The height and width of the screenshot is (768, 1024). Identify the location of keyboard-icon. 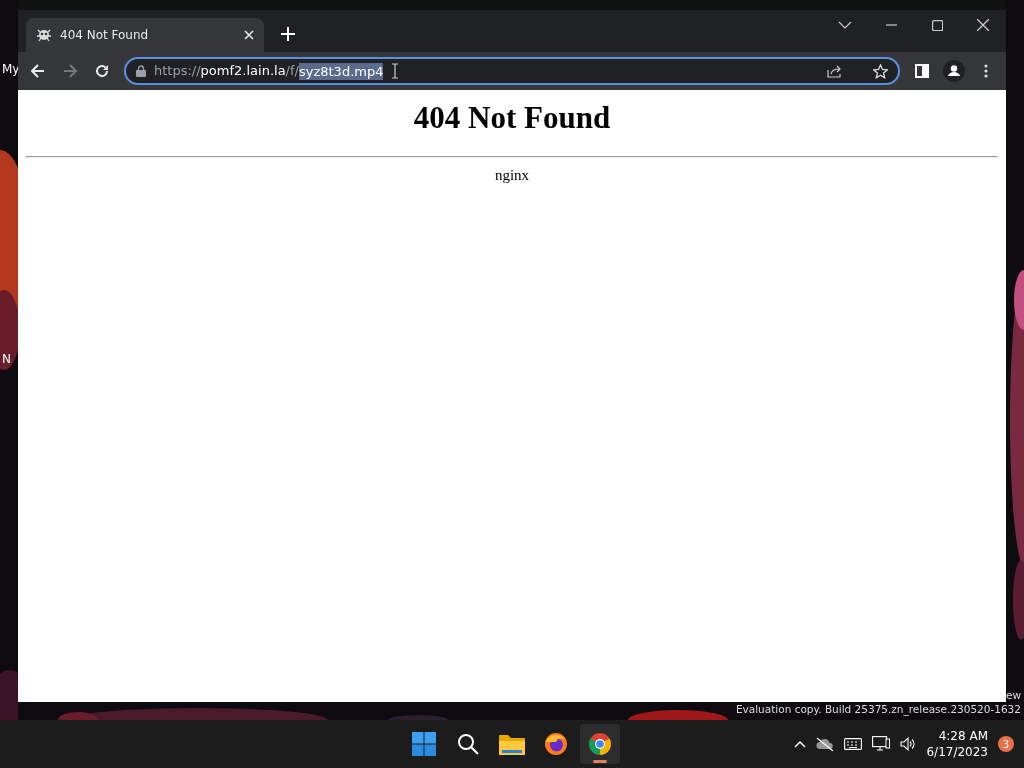
(853, 744).